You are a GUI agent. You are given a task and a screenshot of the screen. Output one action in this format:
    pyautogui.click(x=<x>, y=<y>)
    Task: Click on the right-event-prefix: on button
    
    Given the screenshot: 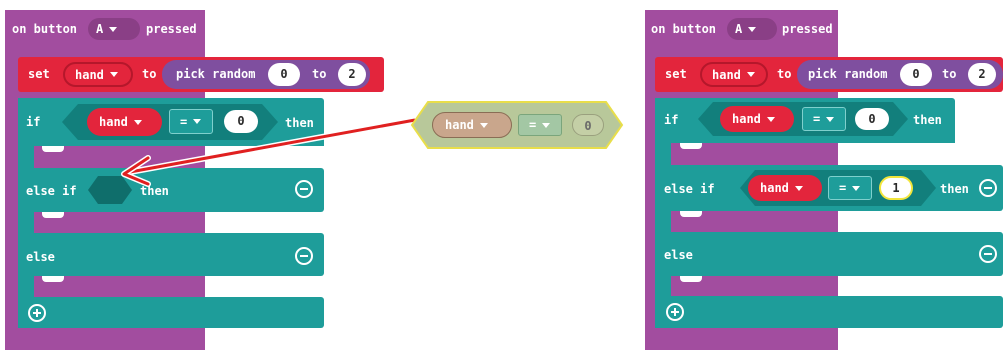 What is the action you would take?
    pyautogui.click(x=684, y=29)
    